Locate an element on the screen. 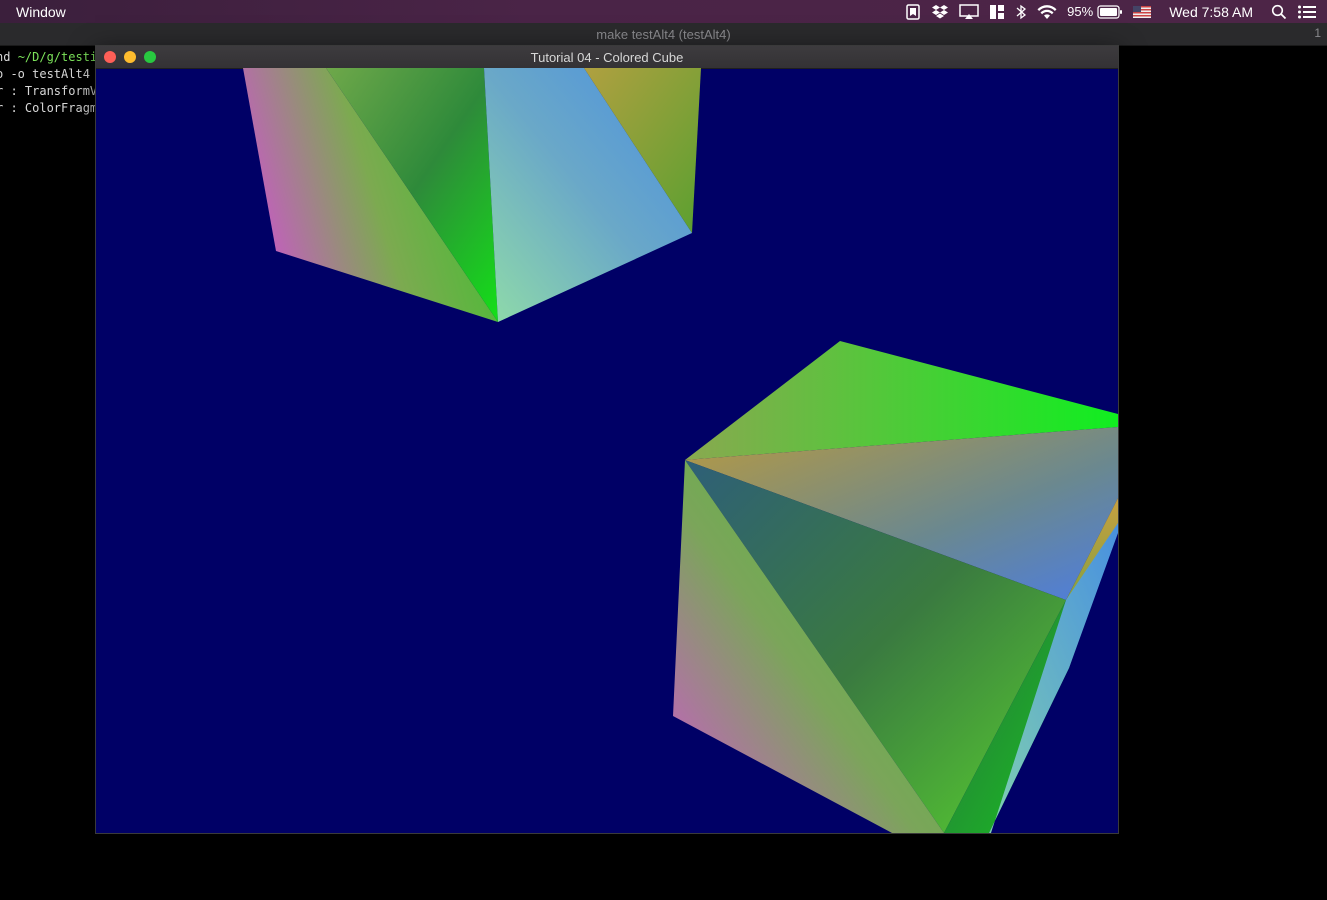 The image size is (1327, 900). battery-percent: 95% is located at coordinates (1080, 11).